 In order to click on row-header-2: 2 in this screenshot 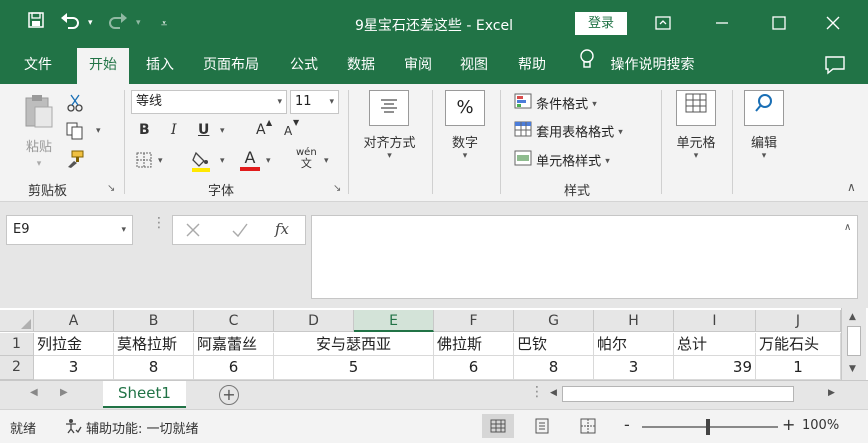, I will do `click(17, 368)`.